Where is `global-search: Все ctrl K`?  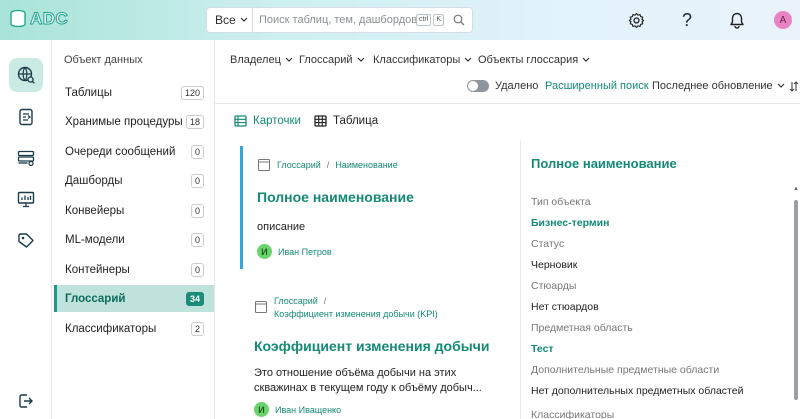 global-search: Все ctrl K is located at coordinates (339, 20).